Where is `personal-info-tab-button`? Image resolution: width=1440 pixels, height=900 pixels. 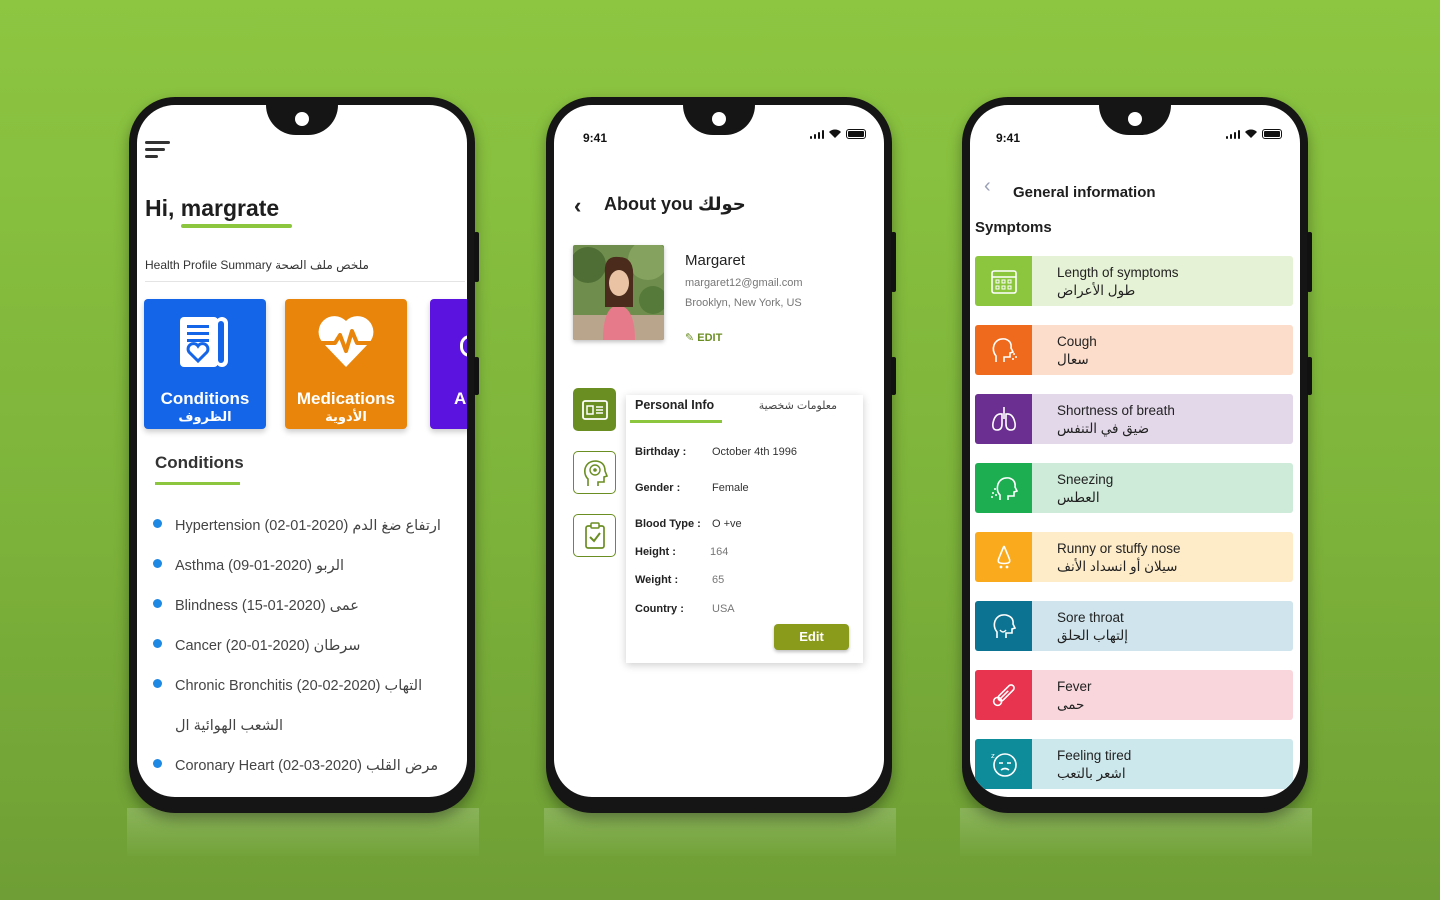 personal-info-tab-button is located at coordinates (594, 409).